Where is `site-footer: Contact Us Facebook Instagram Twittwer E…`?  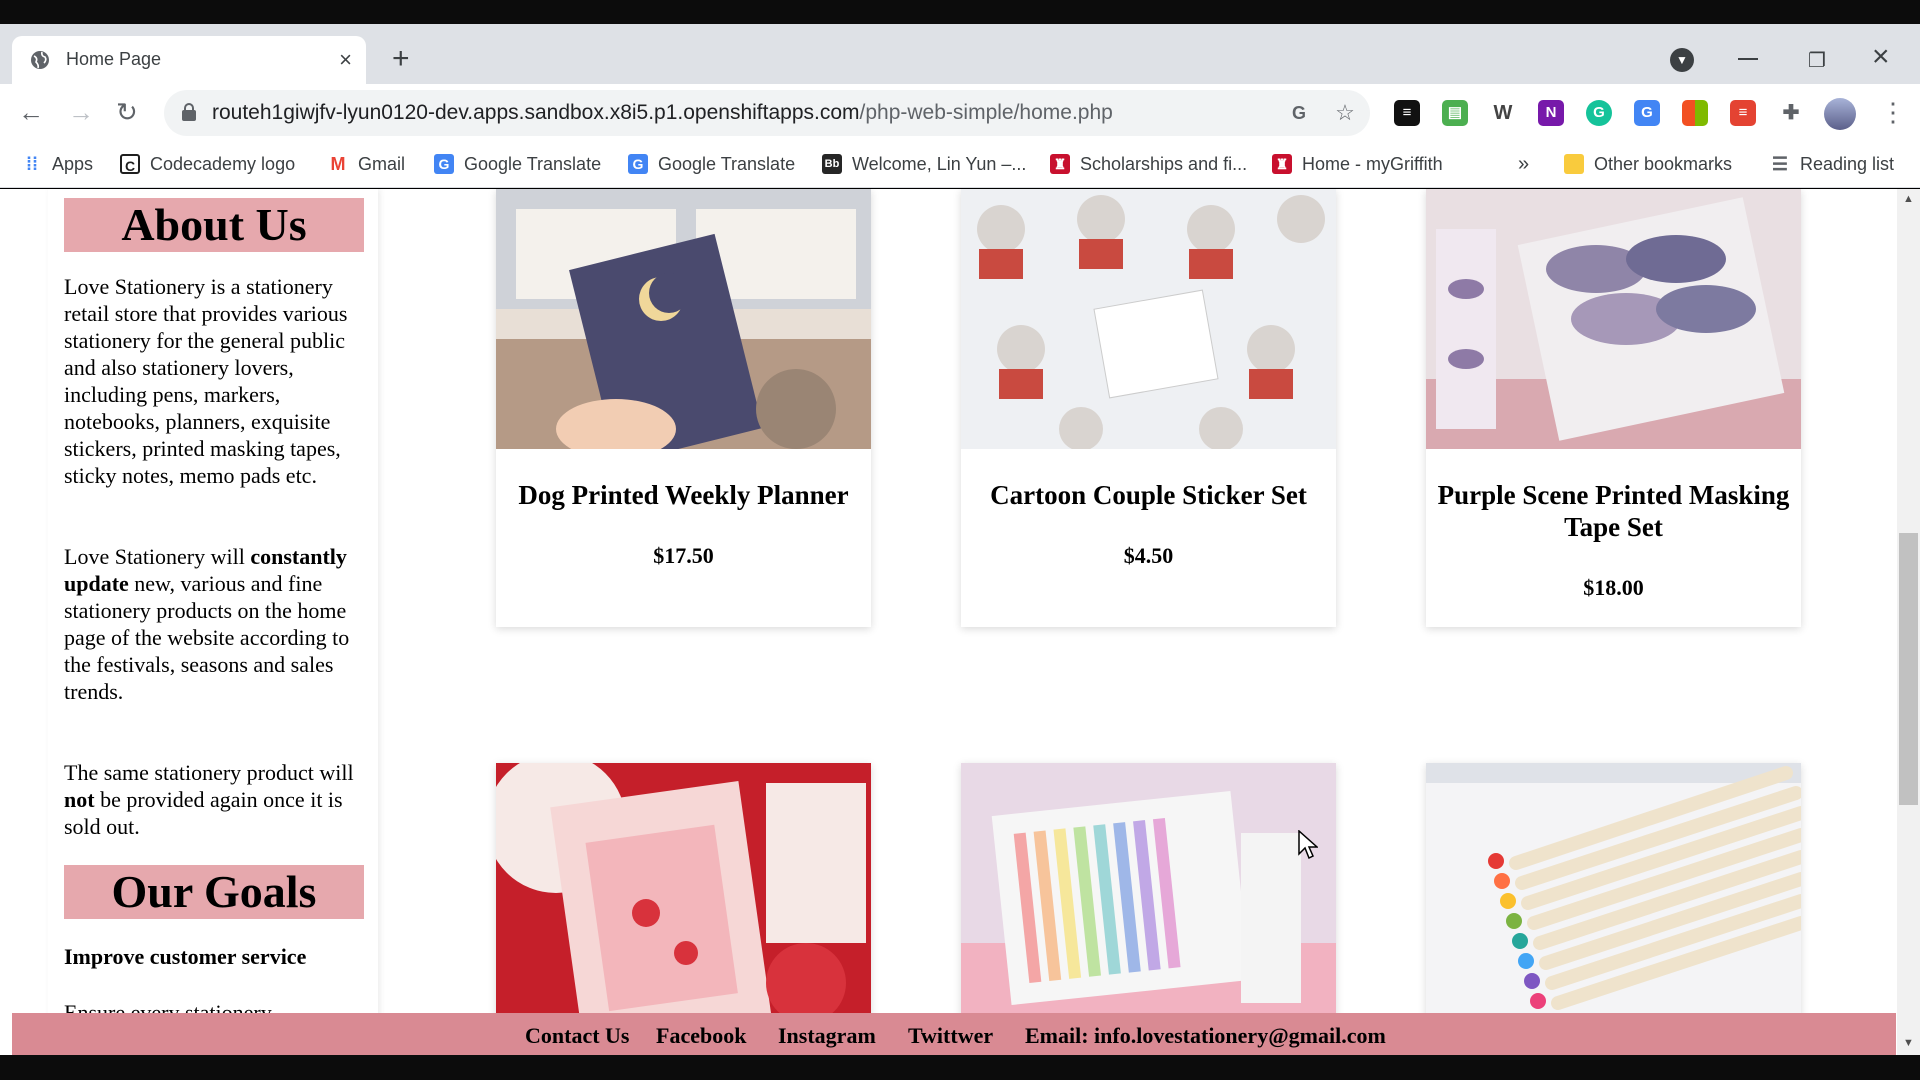 site-footer: Contact Us Facebook Instagram Twittwer E… is located at coordinates (954, 1034).